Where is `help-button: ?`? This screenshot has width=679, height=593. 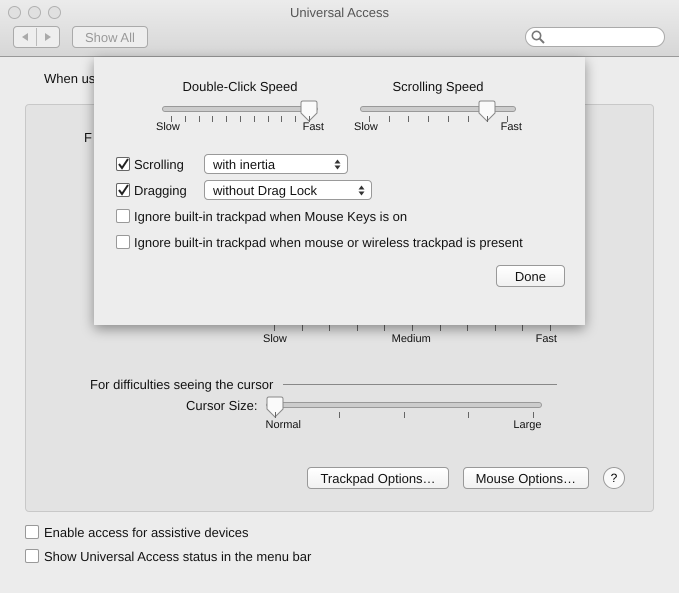 help-button: ? is located at coordinates (614, 478).